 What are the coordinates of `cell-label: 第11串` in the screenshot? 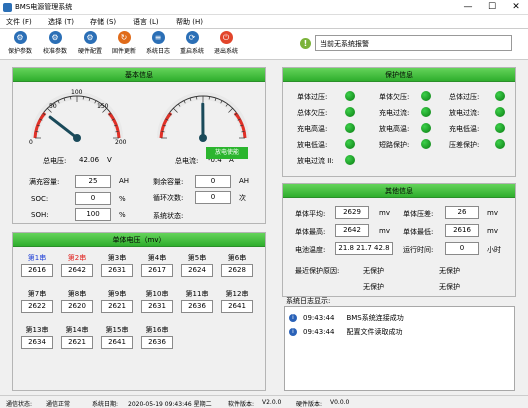 It's located at (197, 294).